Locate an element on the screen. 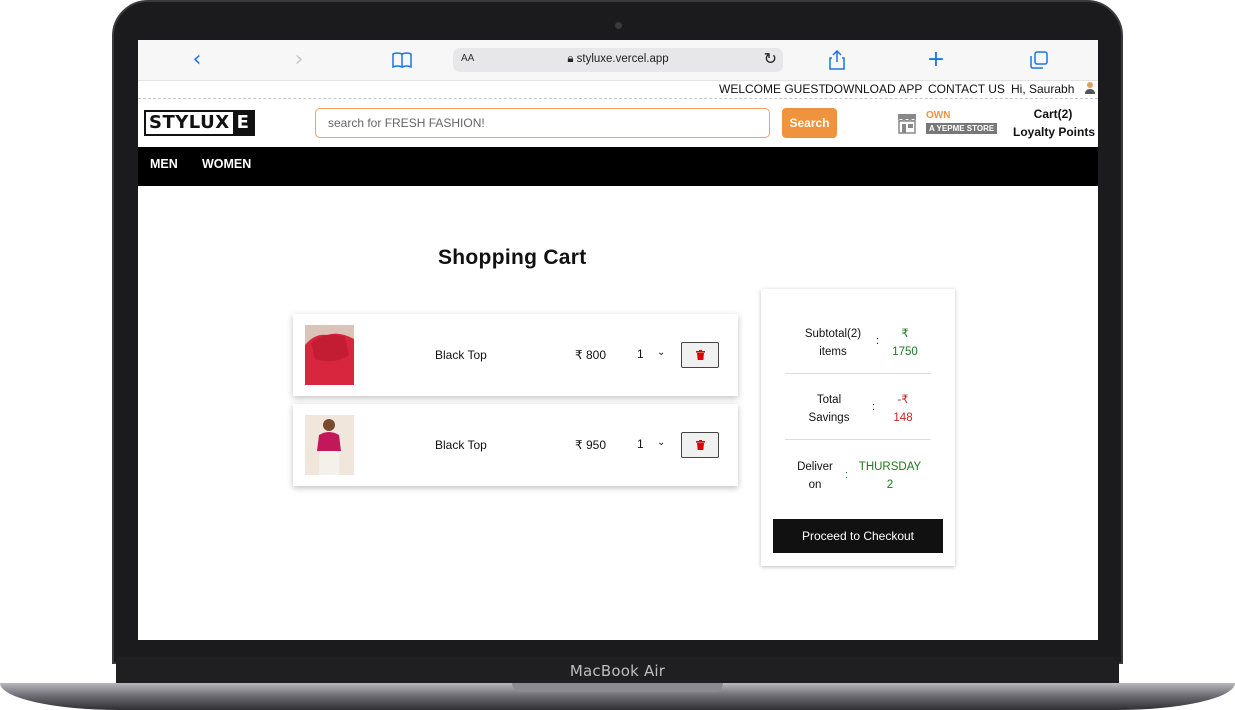 The height and width of the screenshot is (710, 1235). browser-toolbar: ‹ › AA 🔒︎ styluxe.vercel.app ↻ + is located at coordinates (618, 60).